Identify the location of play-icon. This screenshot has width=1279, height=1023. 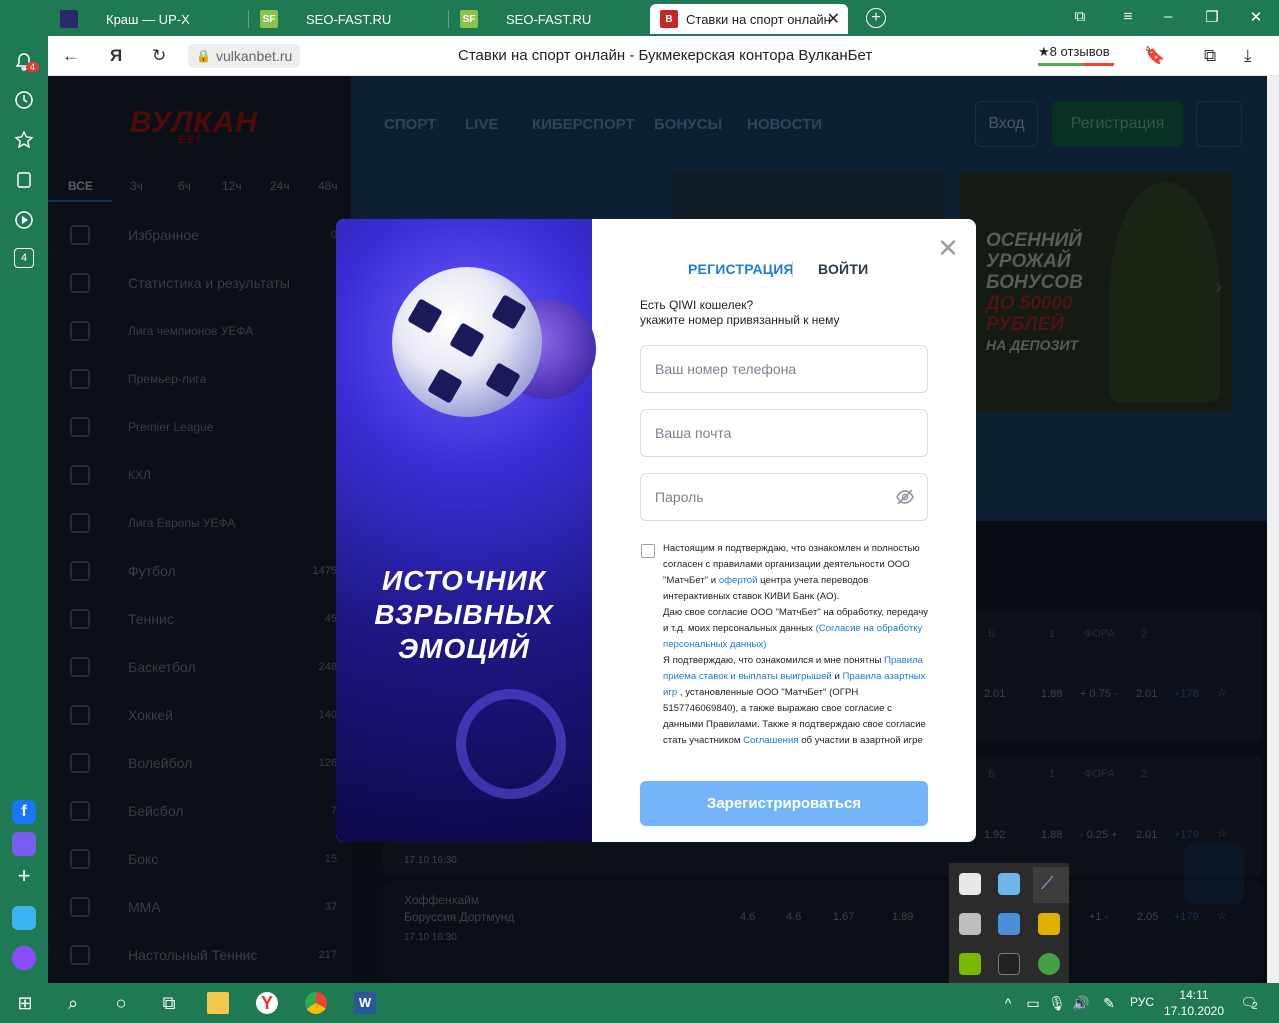
(24, 220).